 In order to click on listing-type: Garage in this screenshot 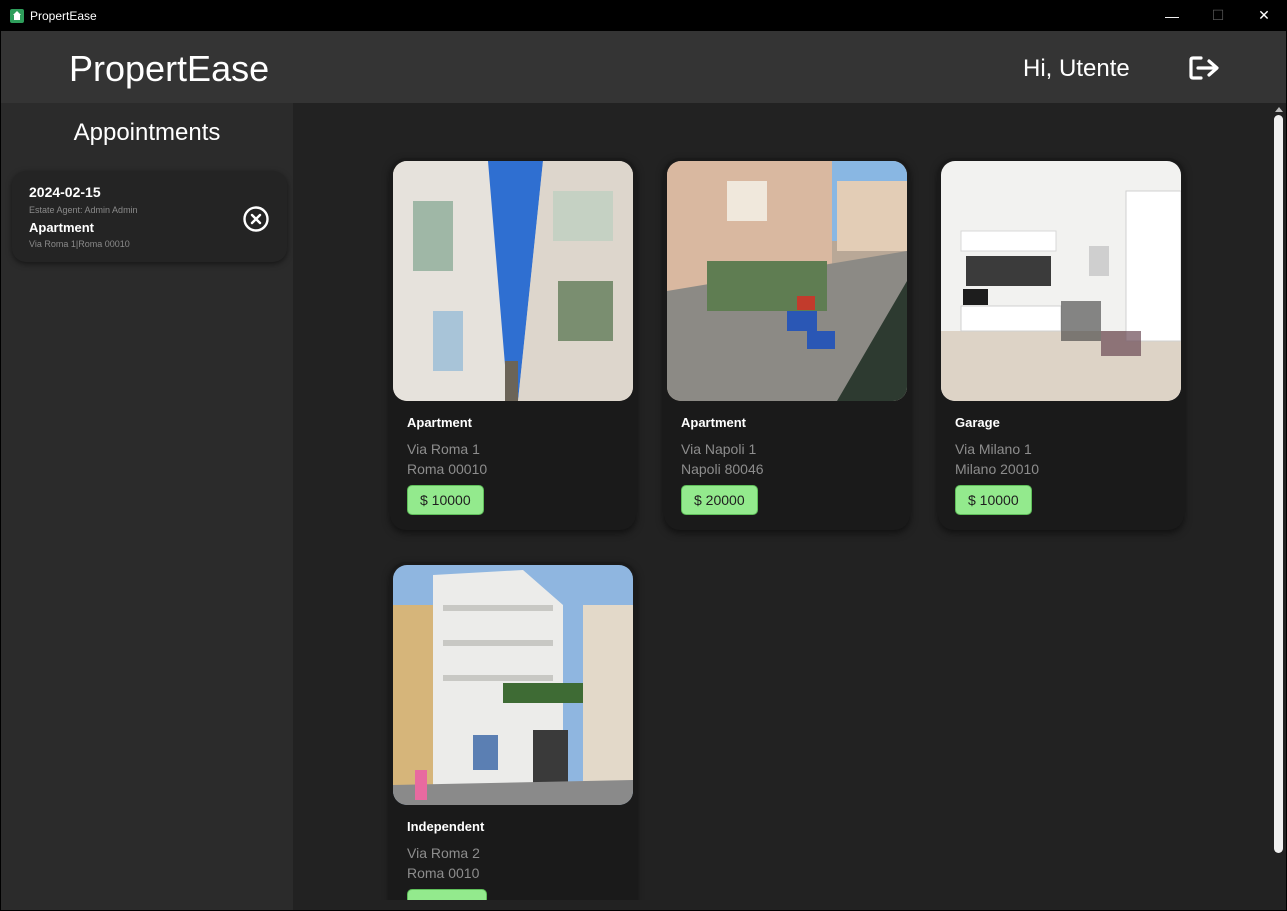, I will do `click(977, 422)`.